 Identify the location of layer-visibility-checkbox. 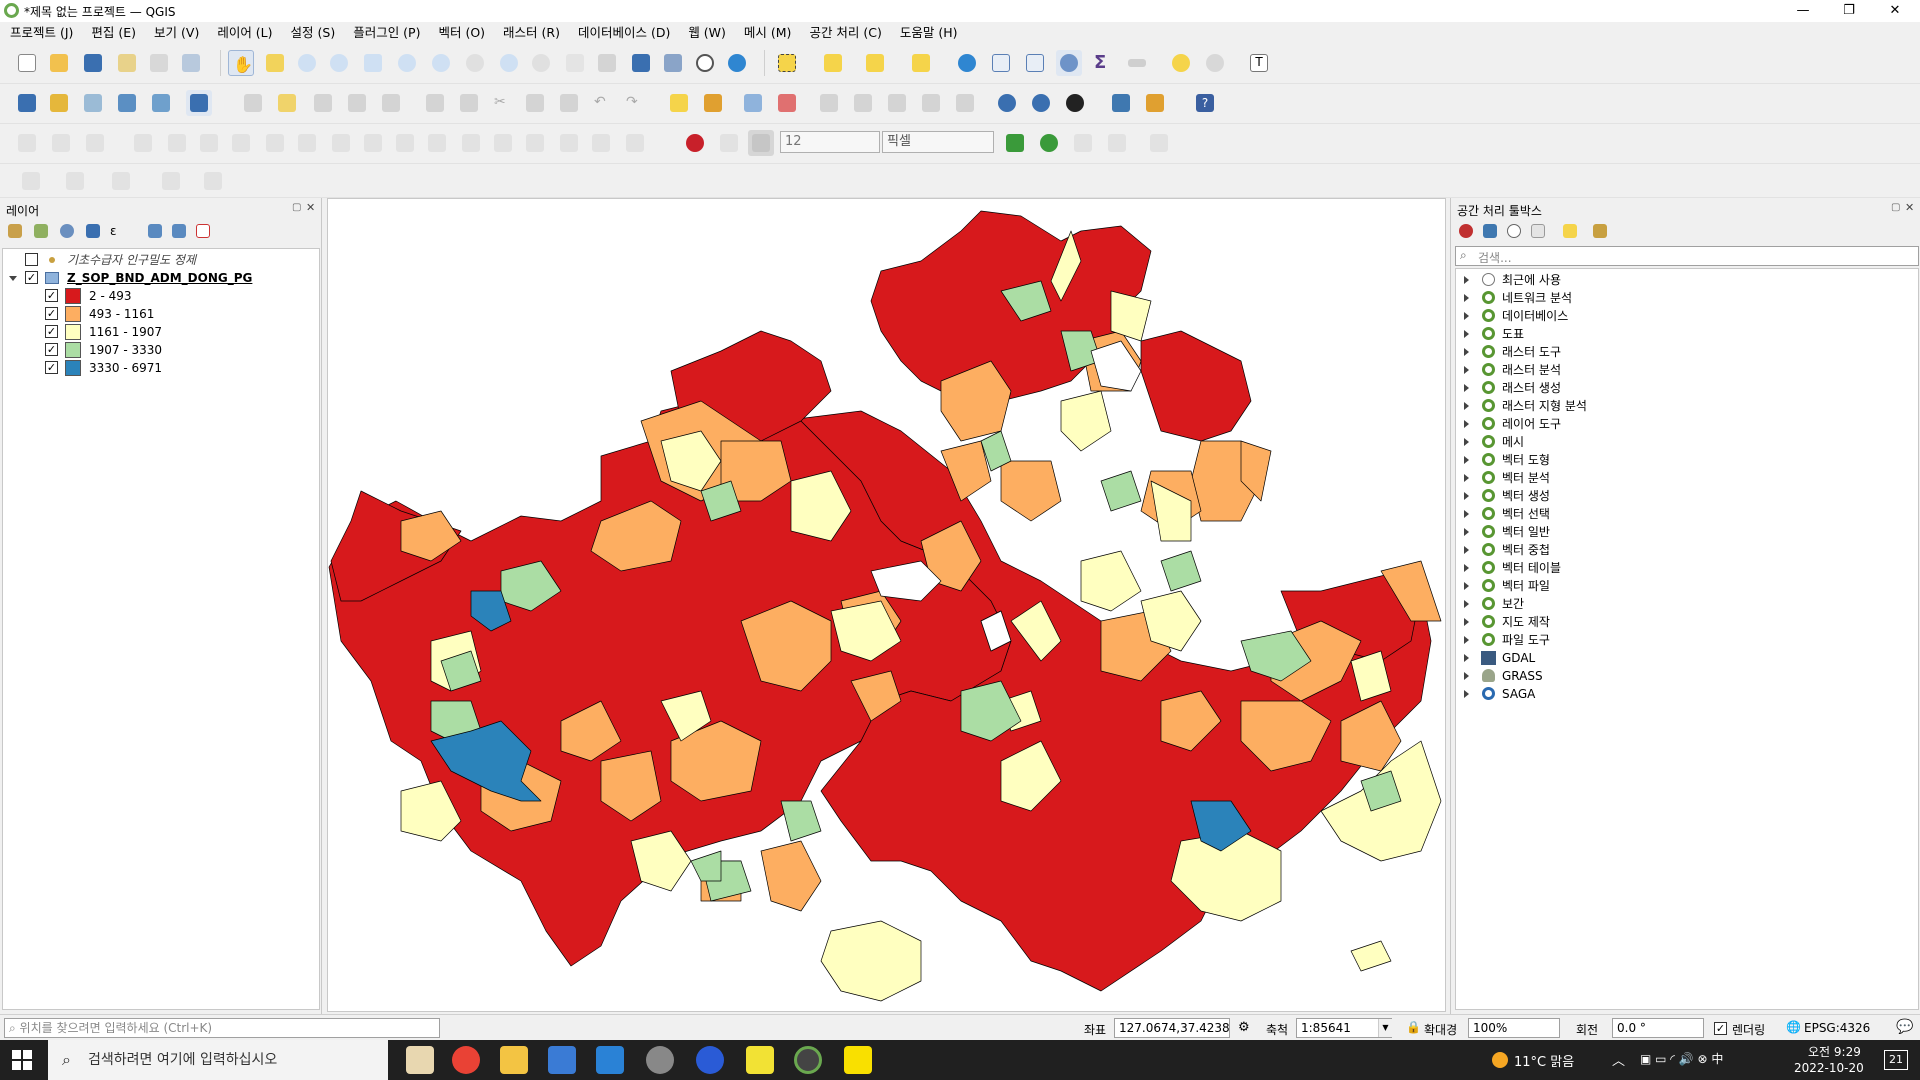
(31, 259).